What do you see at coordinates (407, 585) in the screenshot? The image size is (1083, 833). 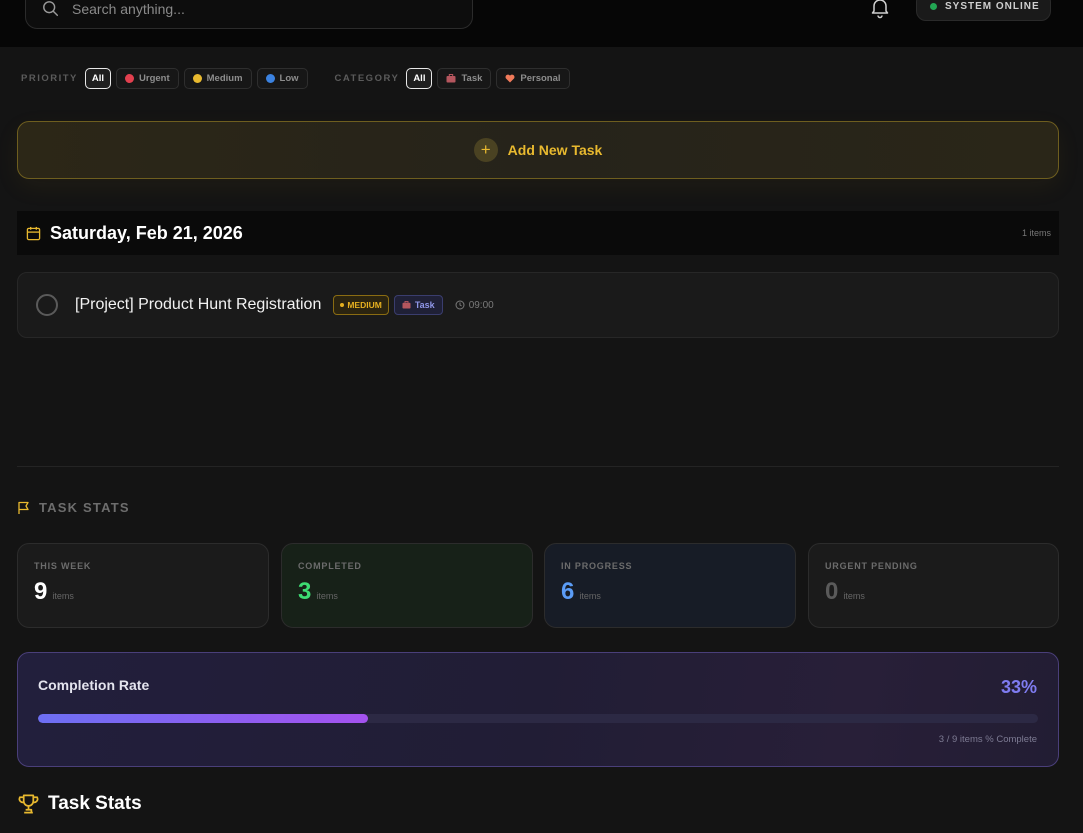 I see `stat-card-completed: COMPLETED 3 items` at bounding box center [407, 585].